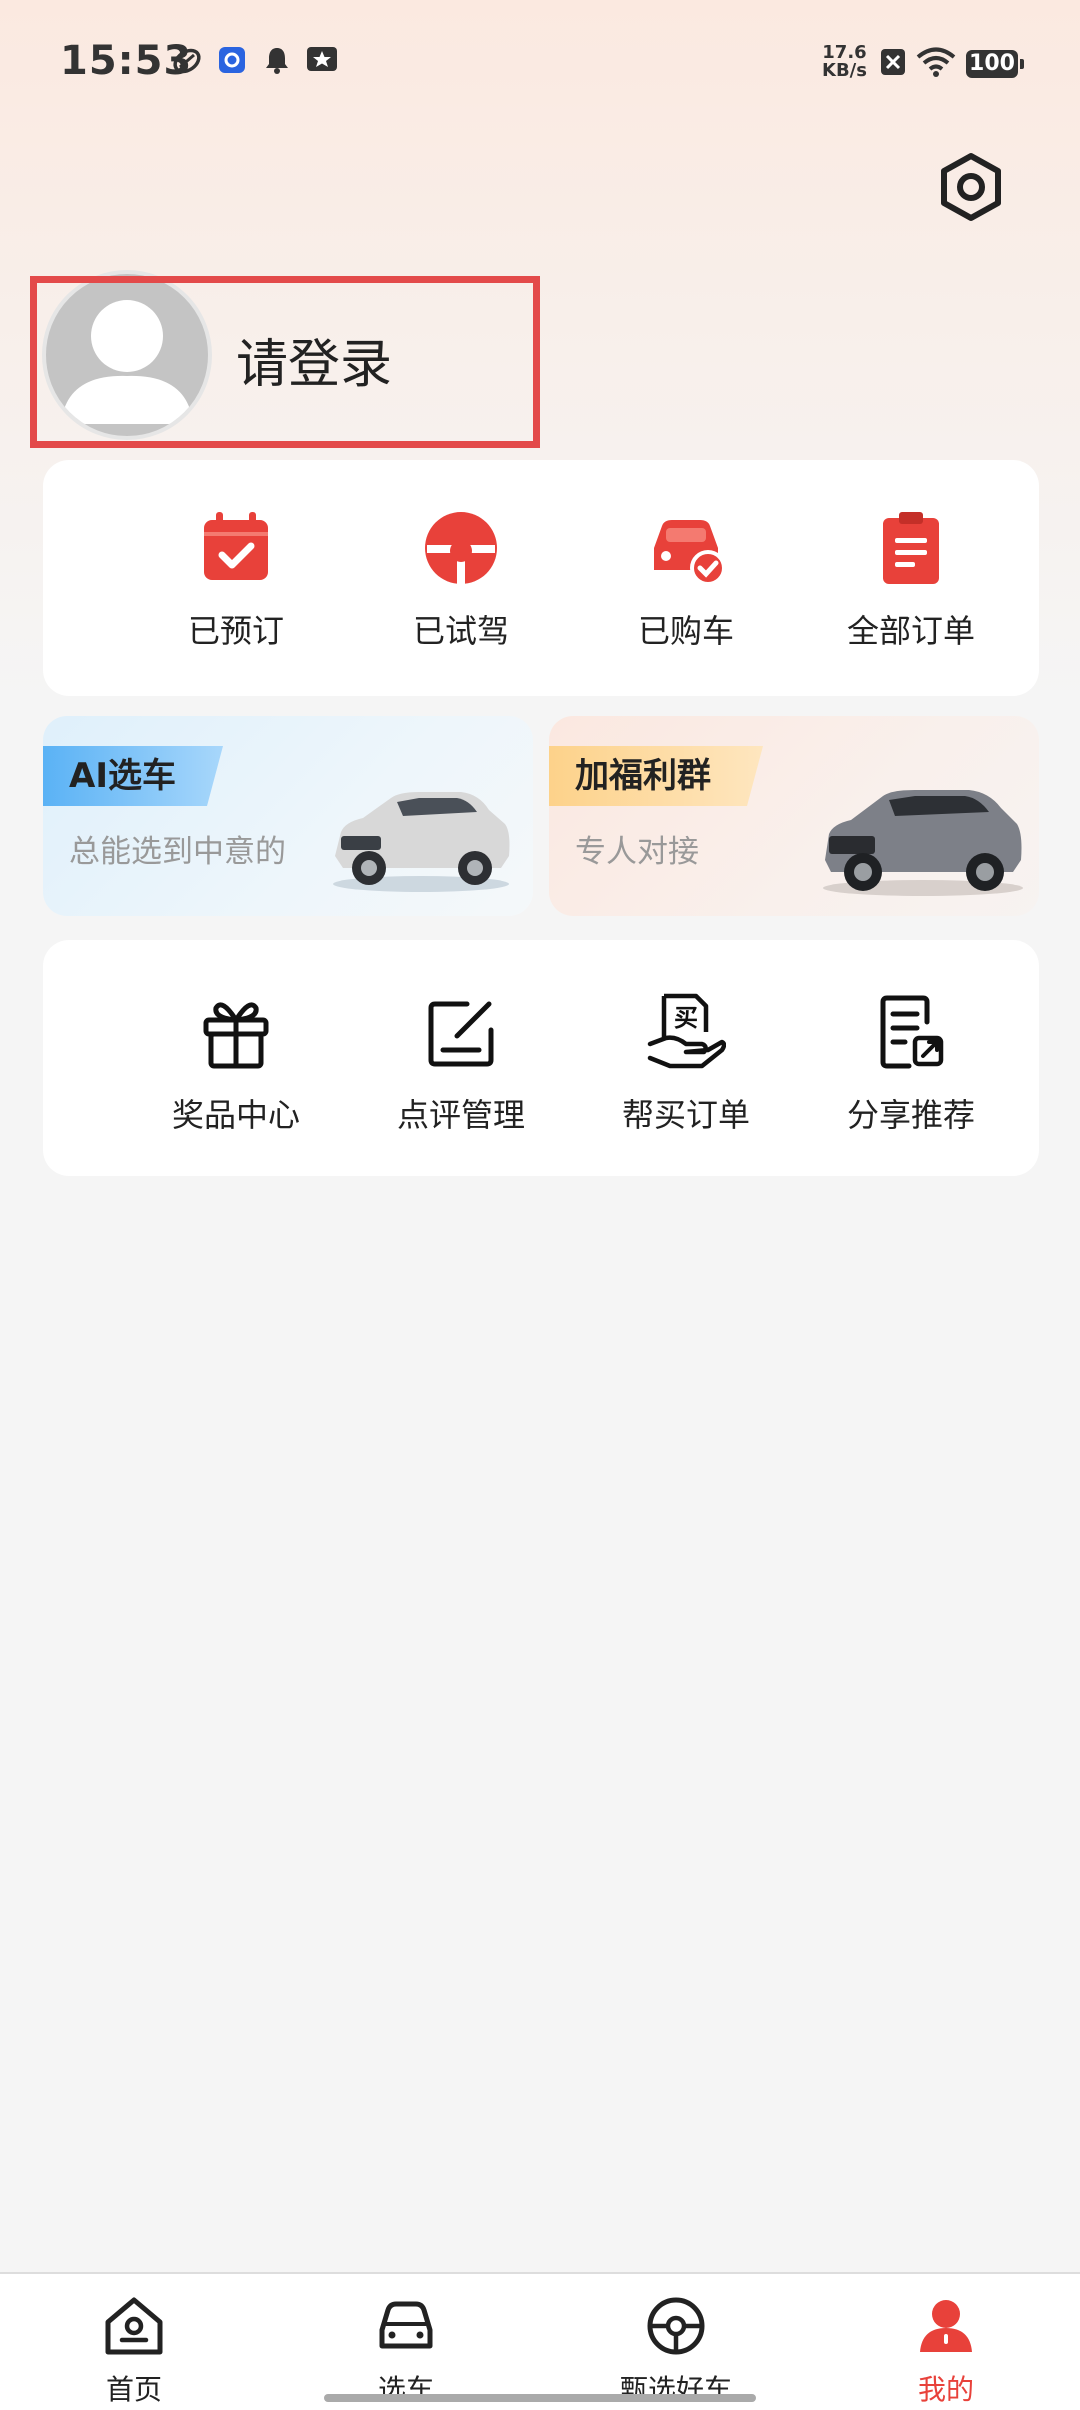 The height and width of the screenshot is (2410, 1080). What do you see at coordinates (460, 631) in the screenshot?
I see `order-label: 已试驾` at bounding box center [460, 631].